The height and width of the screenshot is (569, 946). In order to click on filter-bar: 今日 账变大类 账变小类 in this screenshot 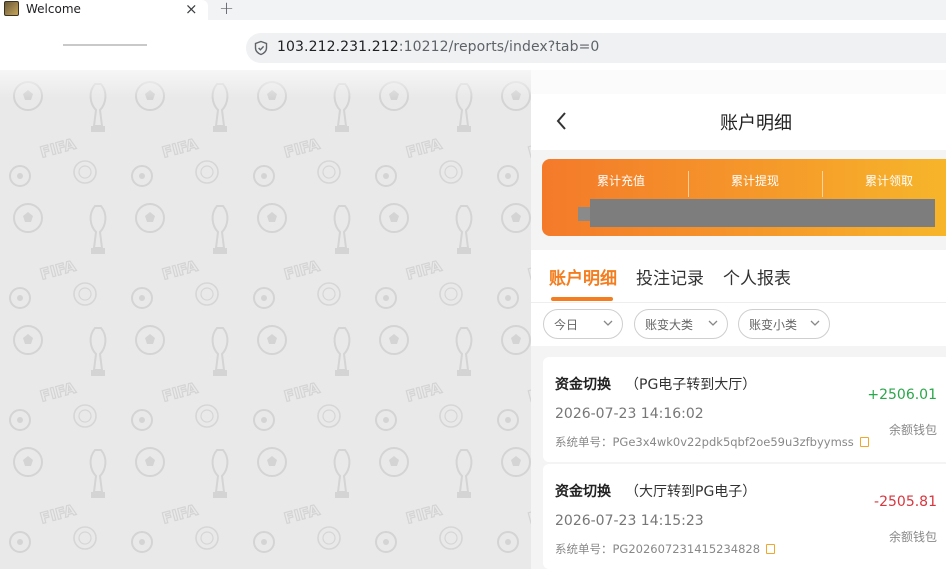, I will do `click(738, 324)`.